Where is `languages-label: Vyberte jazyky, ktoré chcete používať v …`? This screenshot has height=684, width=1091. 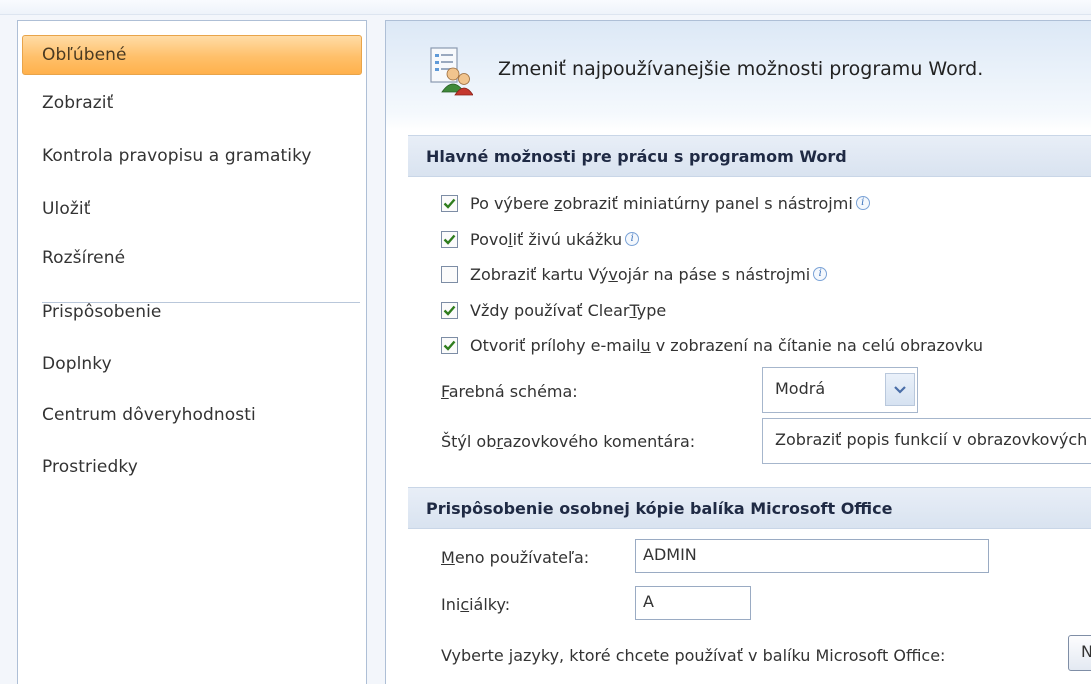
languages-label: Vyberte jazyky, ktoré chcete používať v … is located at coordinates (693, 655).